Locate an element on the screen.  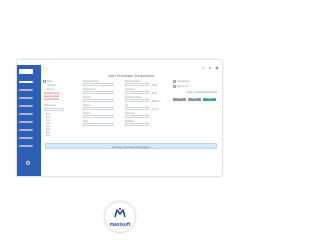
sidebar-item-production is located at coordinates (26, 138).